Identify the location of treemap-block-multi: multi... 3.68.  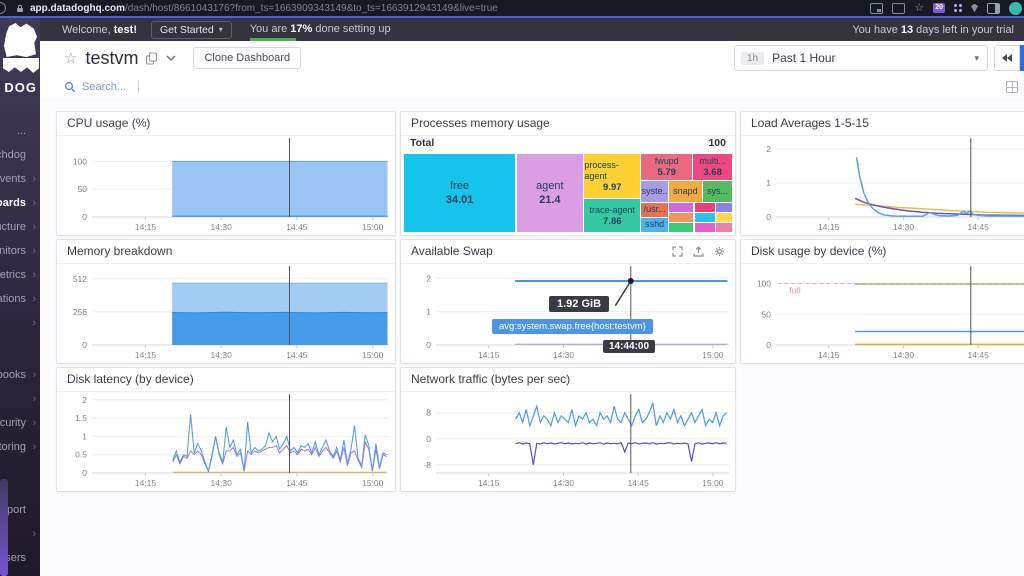
(712, 167).